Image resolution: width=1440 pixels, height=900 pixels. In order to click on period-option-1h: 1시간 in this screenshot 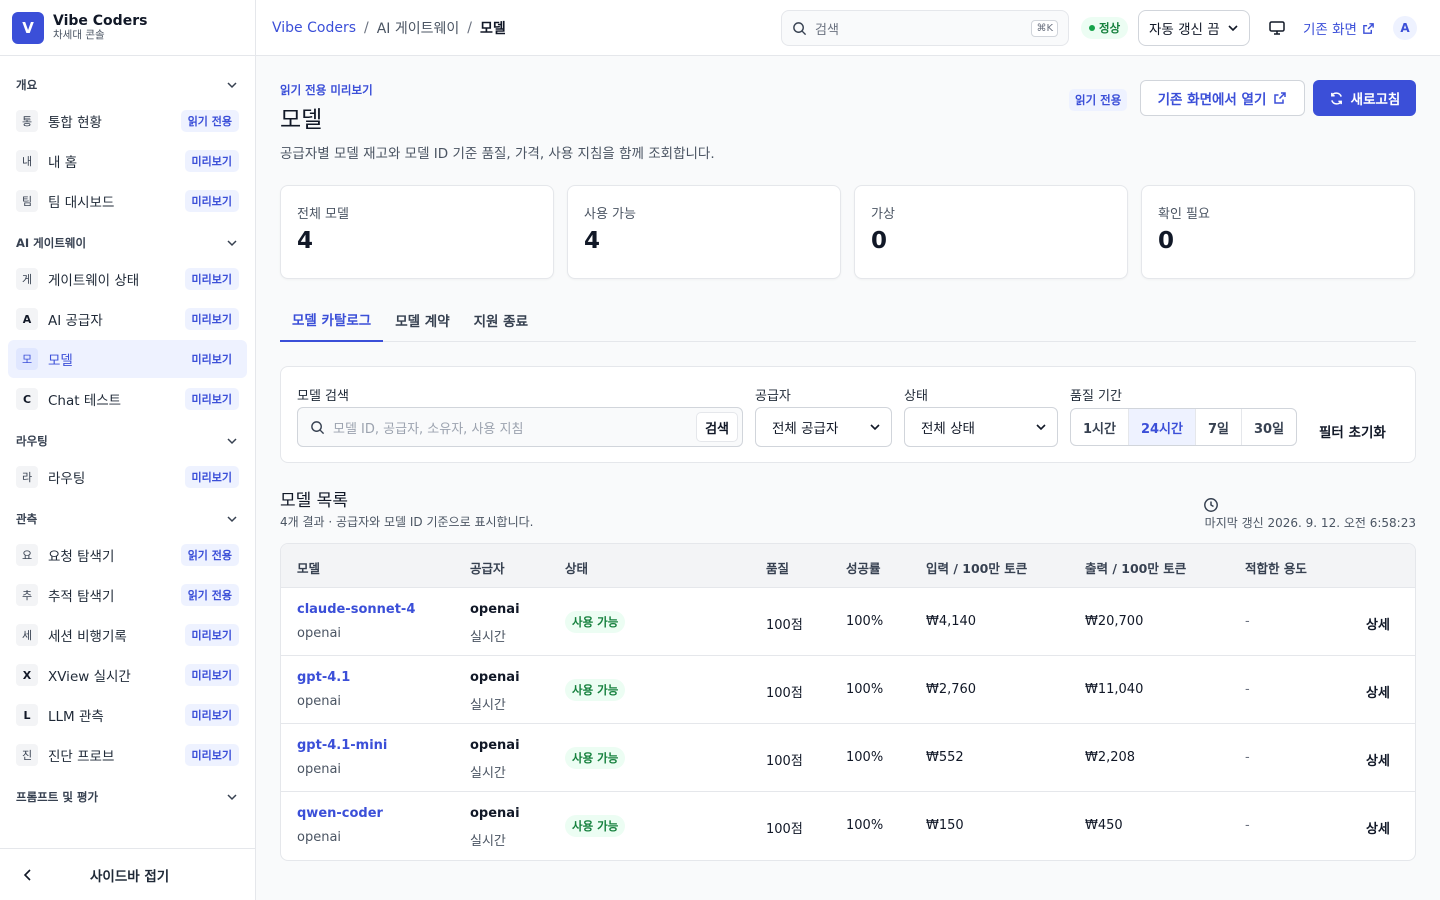, I will do `click(1100, 427)`.